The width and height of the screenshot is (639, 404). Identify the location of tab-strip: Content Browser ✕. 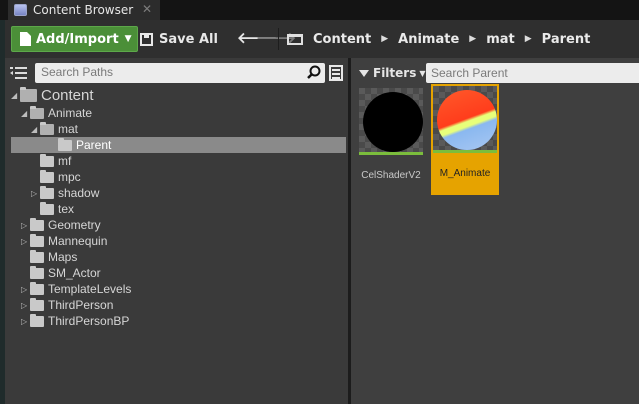
(319, 10).